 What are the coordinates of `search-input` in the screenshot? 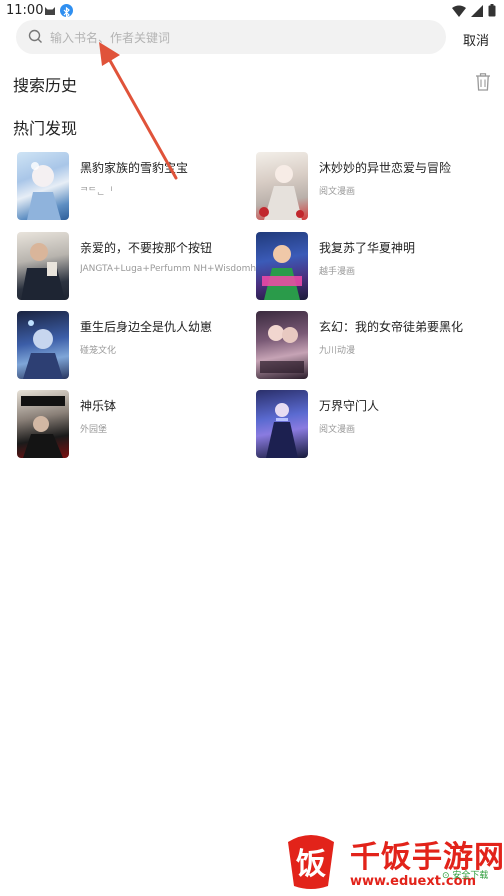 It's located at (240, 38).